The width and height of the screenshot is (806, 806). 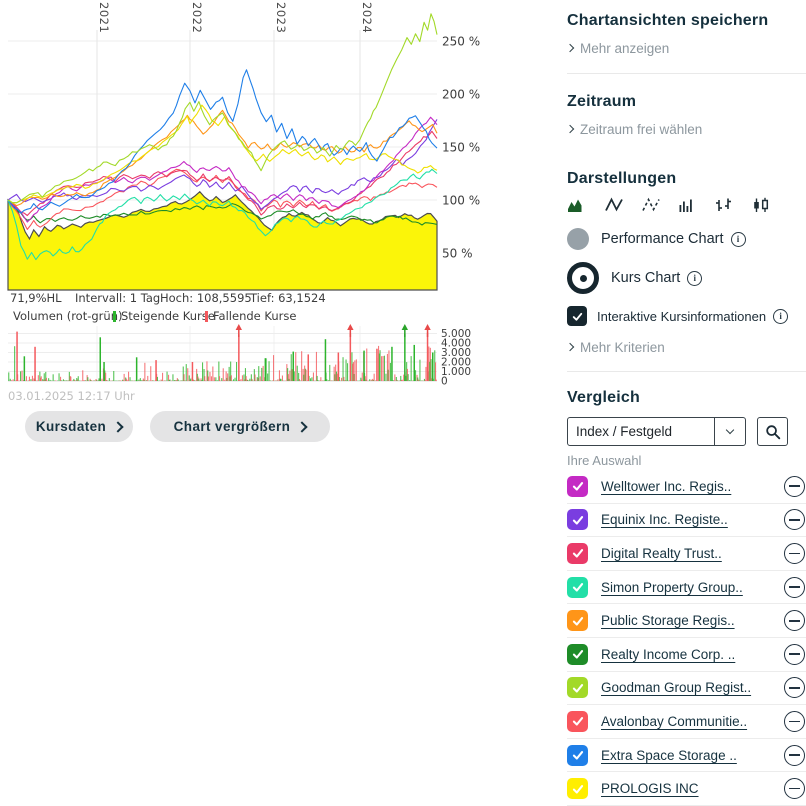 I want to click on list-item: Digital Realty Trust.., so click(x=686, y=554).